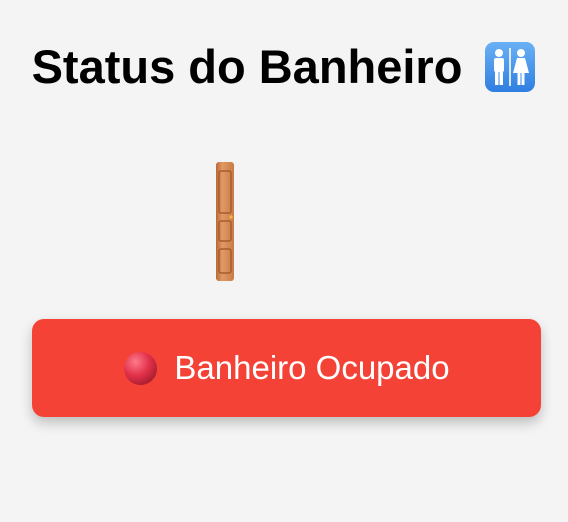 The width and height of the screenshot is (568, 522). I want to click on red-circle-icon, so click(141, 368).